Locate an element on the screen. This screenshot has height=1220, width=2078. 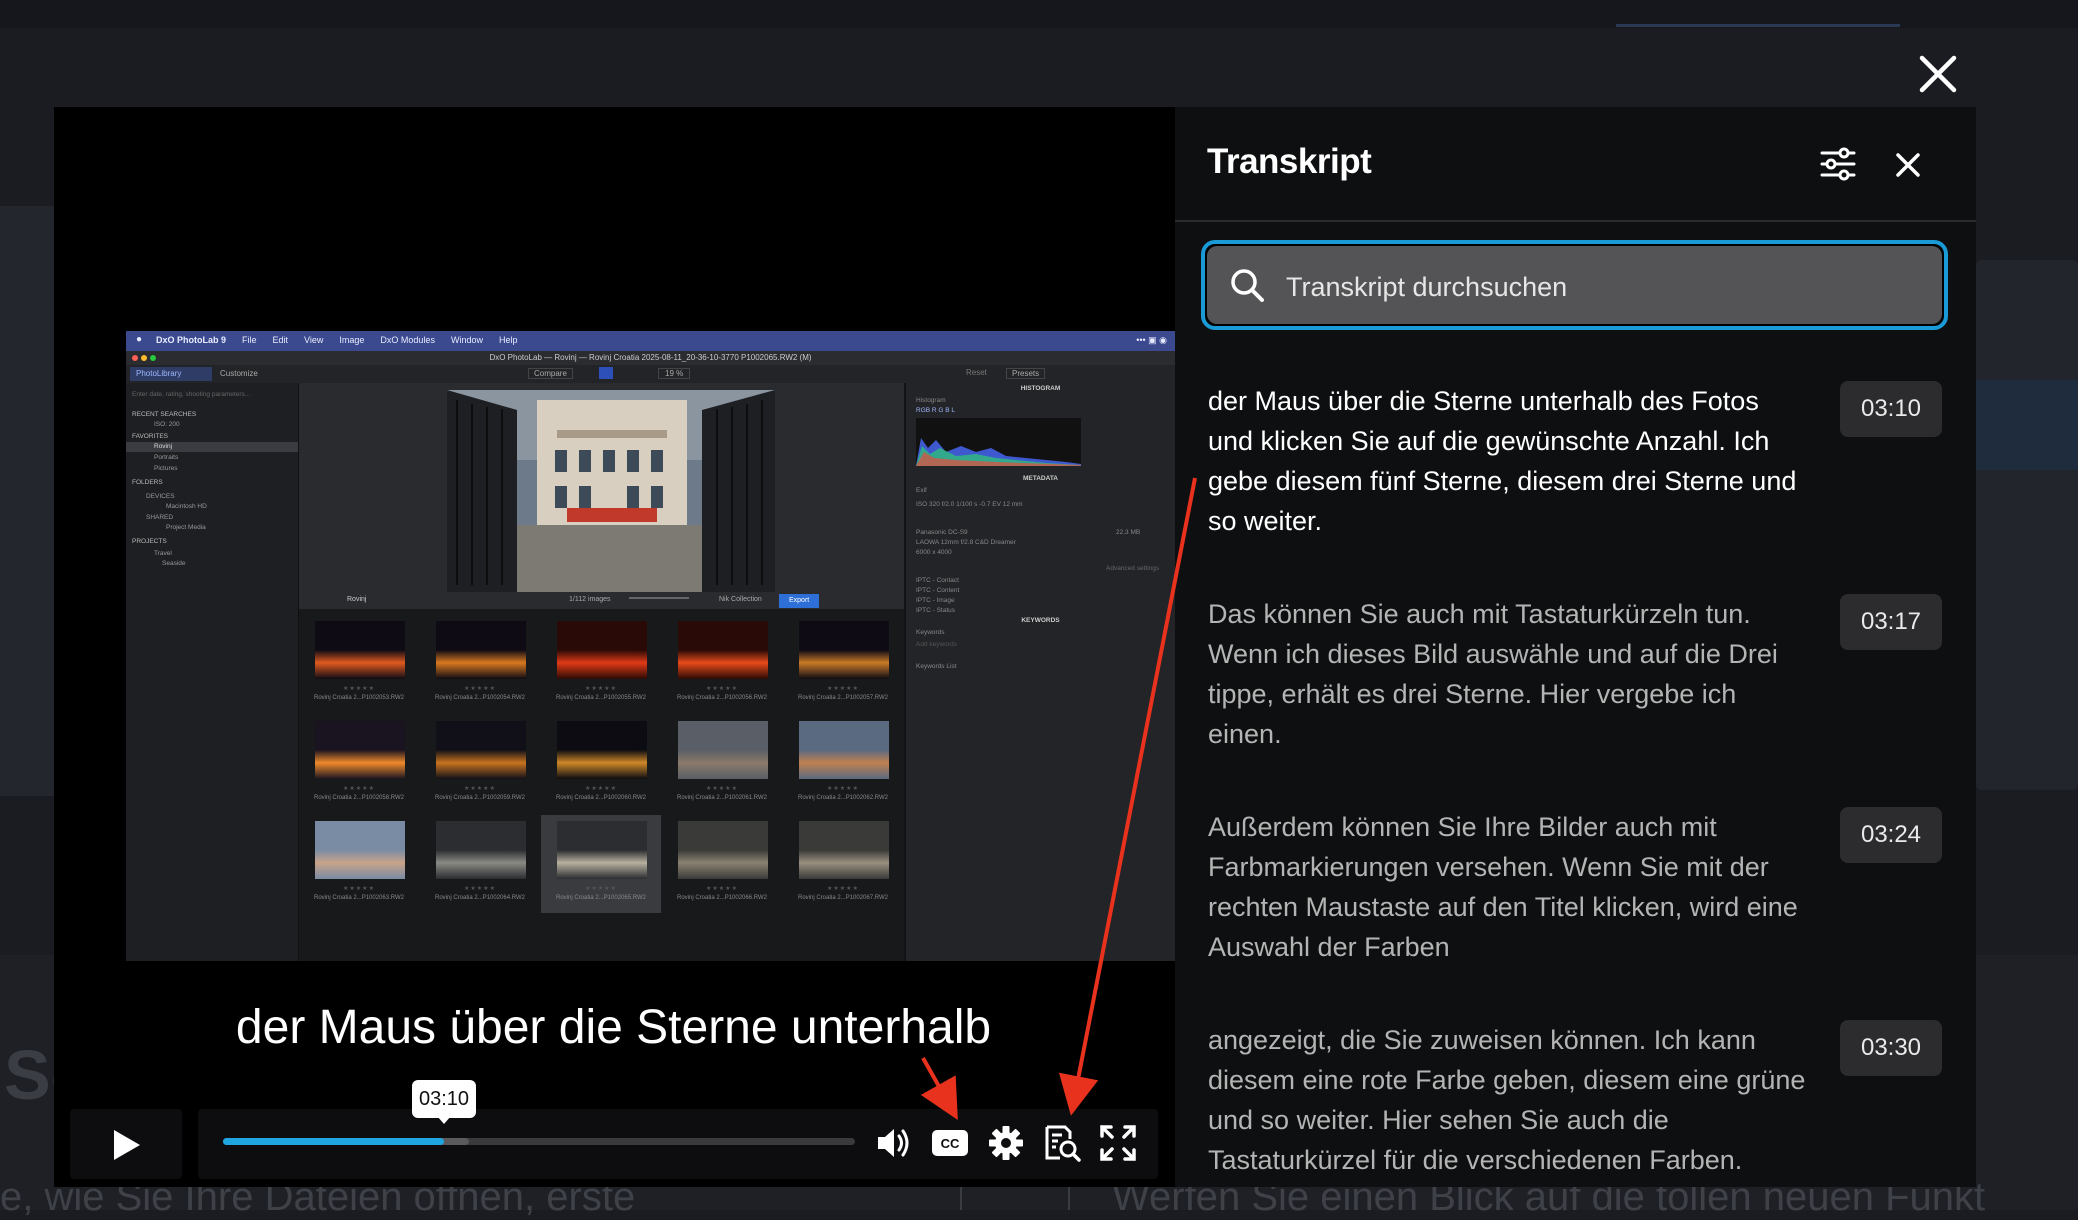
menu-file: File is located at coordinates (249, 340).